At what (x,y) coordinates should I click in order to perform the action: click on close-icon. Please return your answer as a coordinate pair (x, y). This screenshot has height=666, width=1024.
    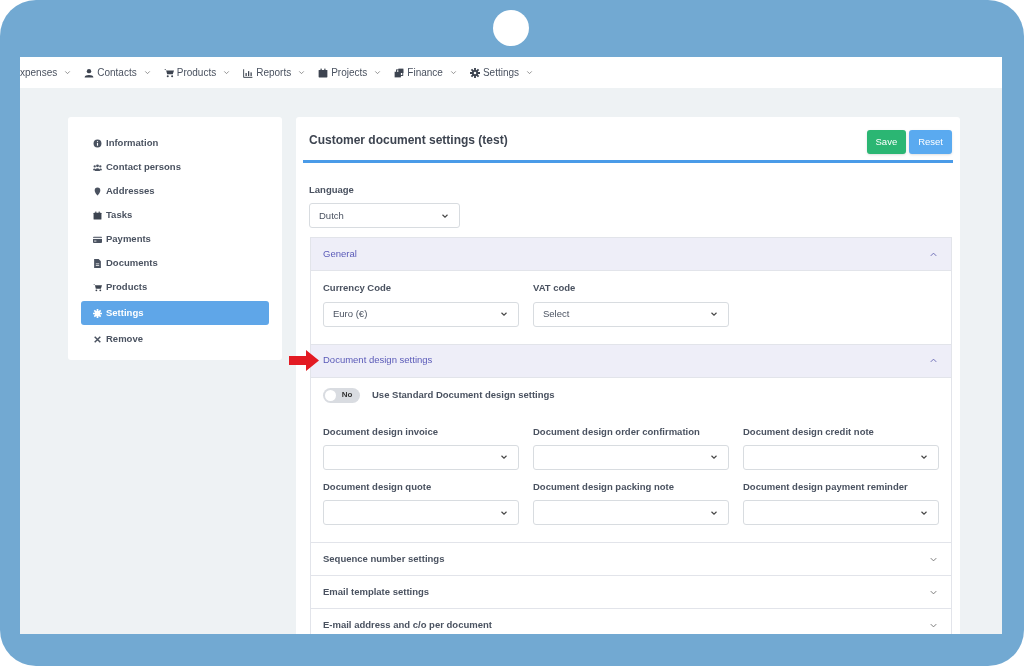
    Looking at the image, I should click on (97, 339).